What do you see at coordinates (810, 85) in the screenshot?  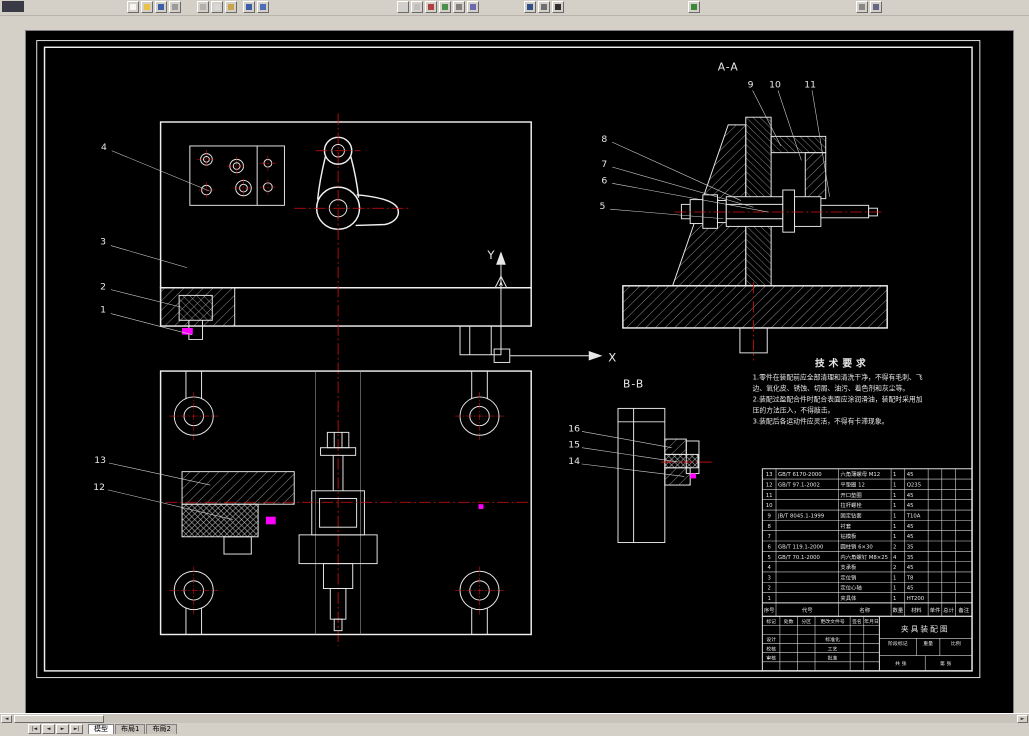 I see `callout-11: 11` at bounding box center [810, 85].